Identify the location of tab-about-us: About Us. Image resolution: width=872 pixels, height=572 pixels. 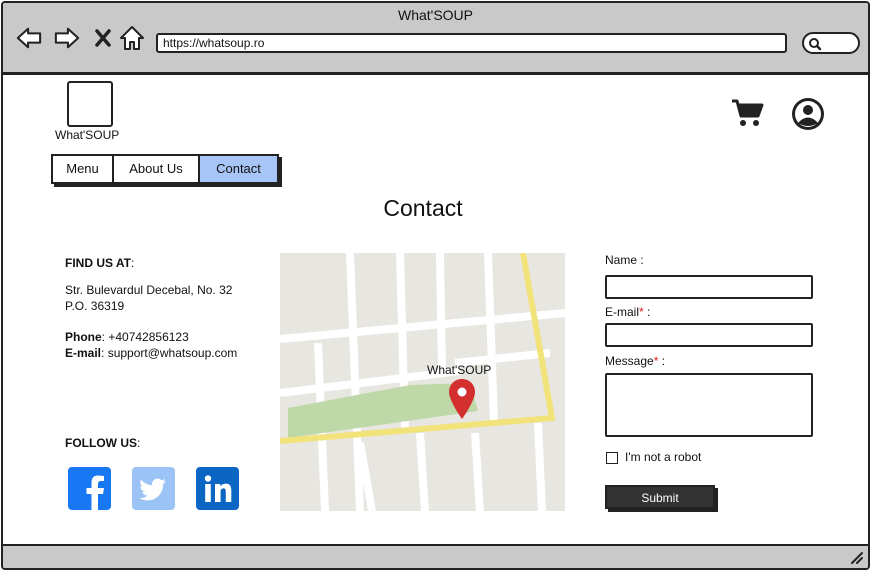
(157, 169).